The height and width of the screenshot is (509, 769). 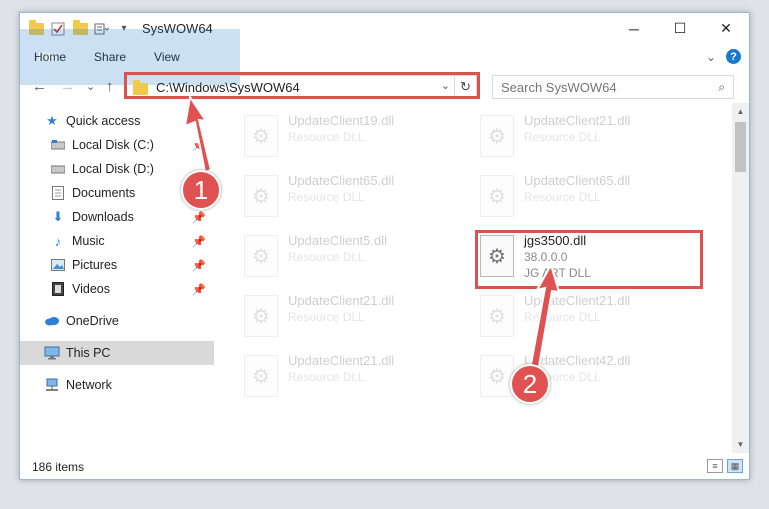 I want to click on sidebar-item-label: Pictures, so click(x=95, y=265).